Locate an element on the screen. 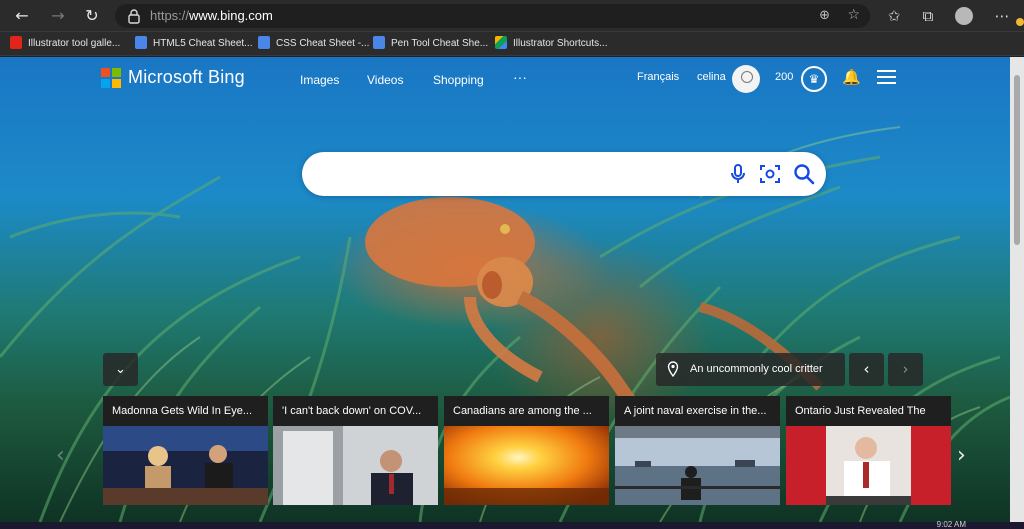  collapse-feed-button: ⌄ is located at coordinates (120, 369).